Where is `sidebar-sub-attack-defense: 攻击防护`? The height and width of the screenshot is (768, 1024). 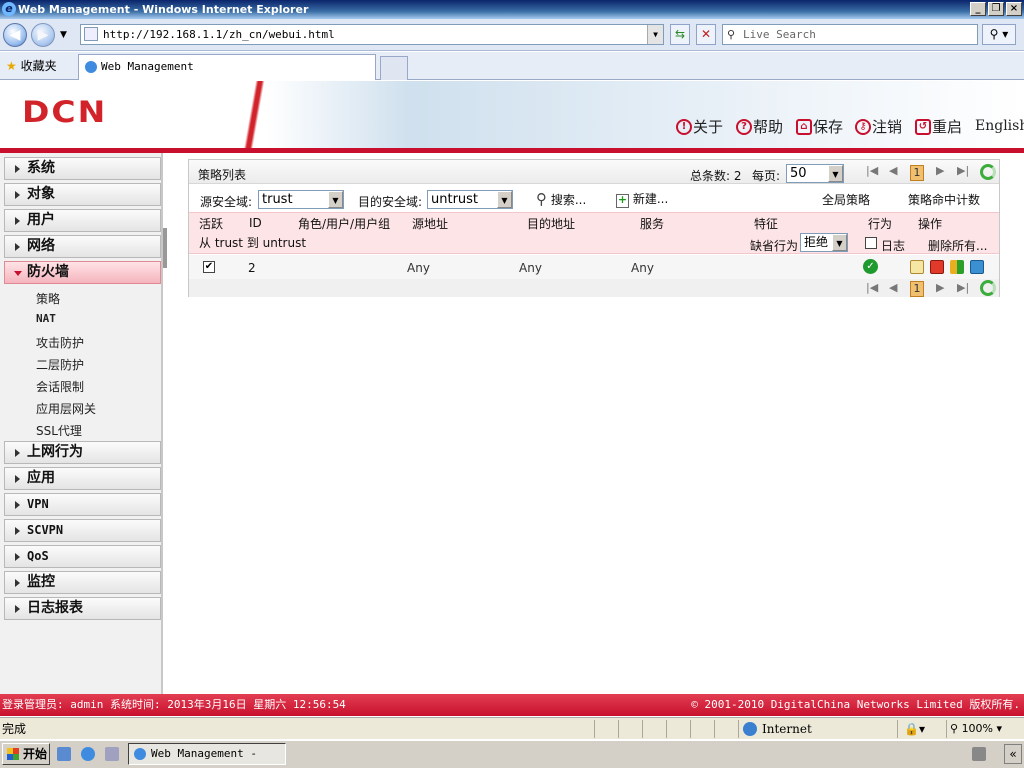 sidebar-sub-attack-defense: 攻击防护 is located at coordinates (60, 342).